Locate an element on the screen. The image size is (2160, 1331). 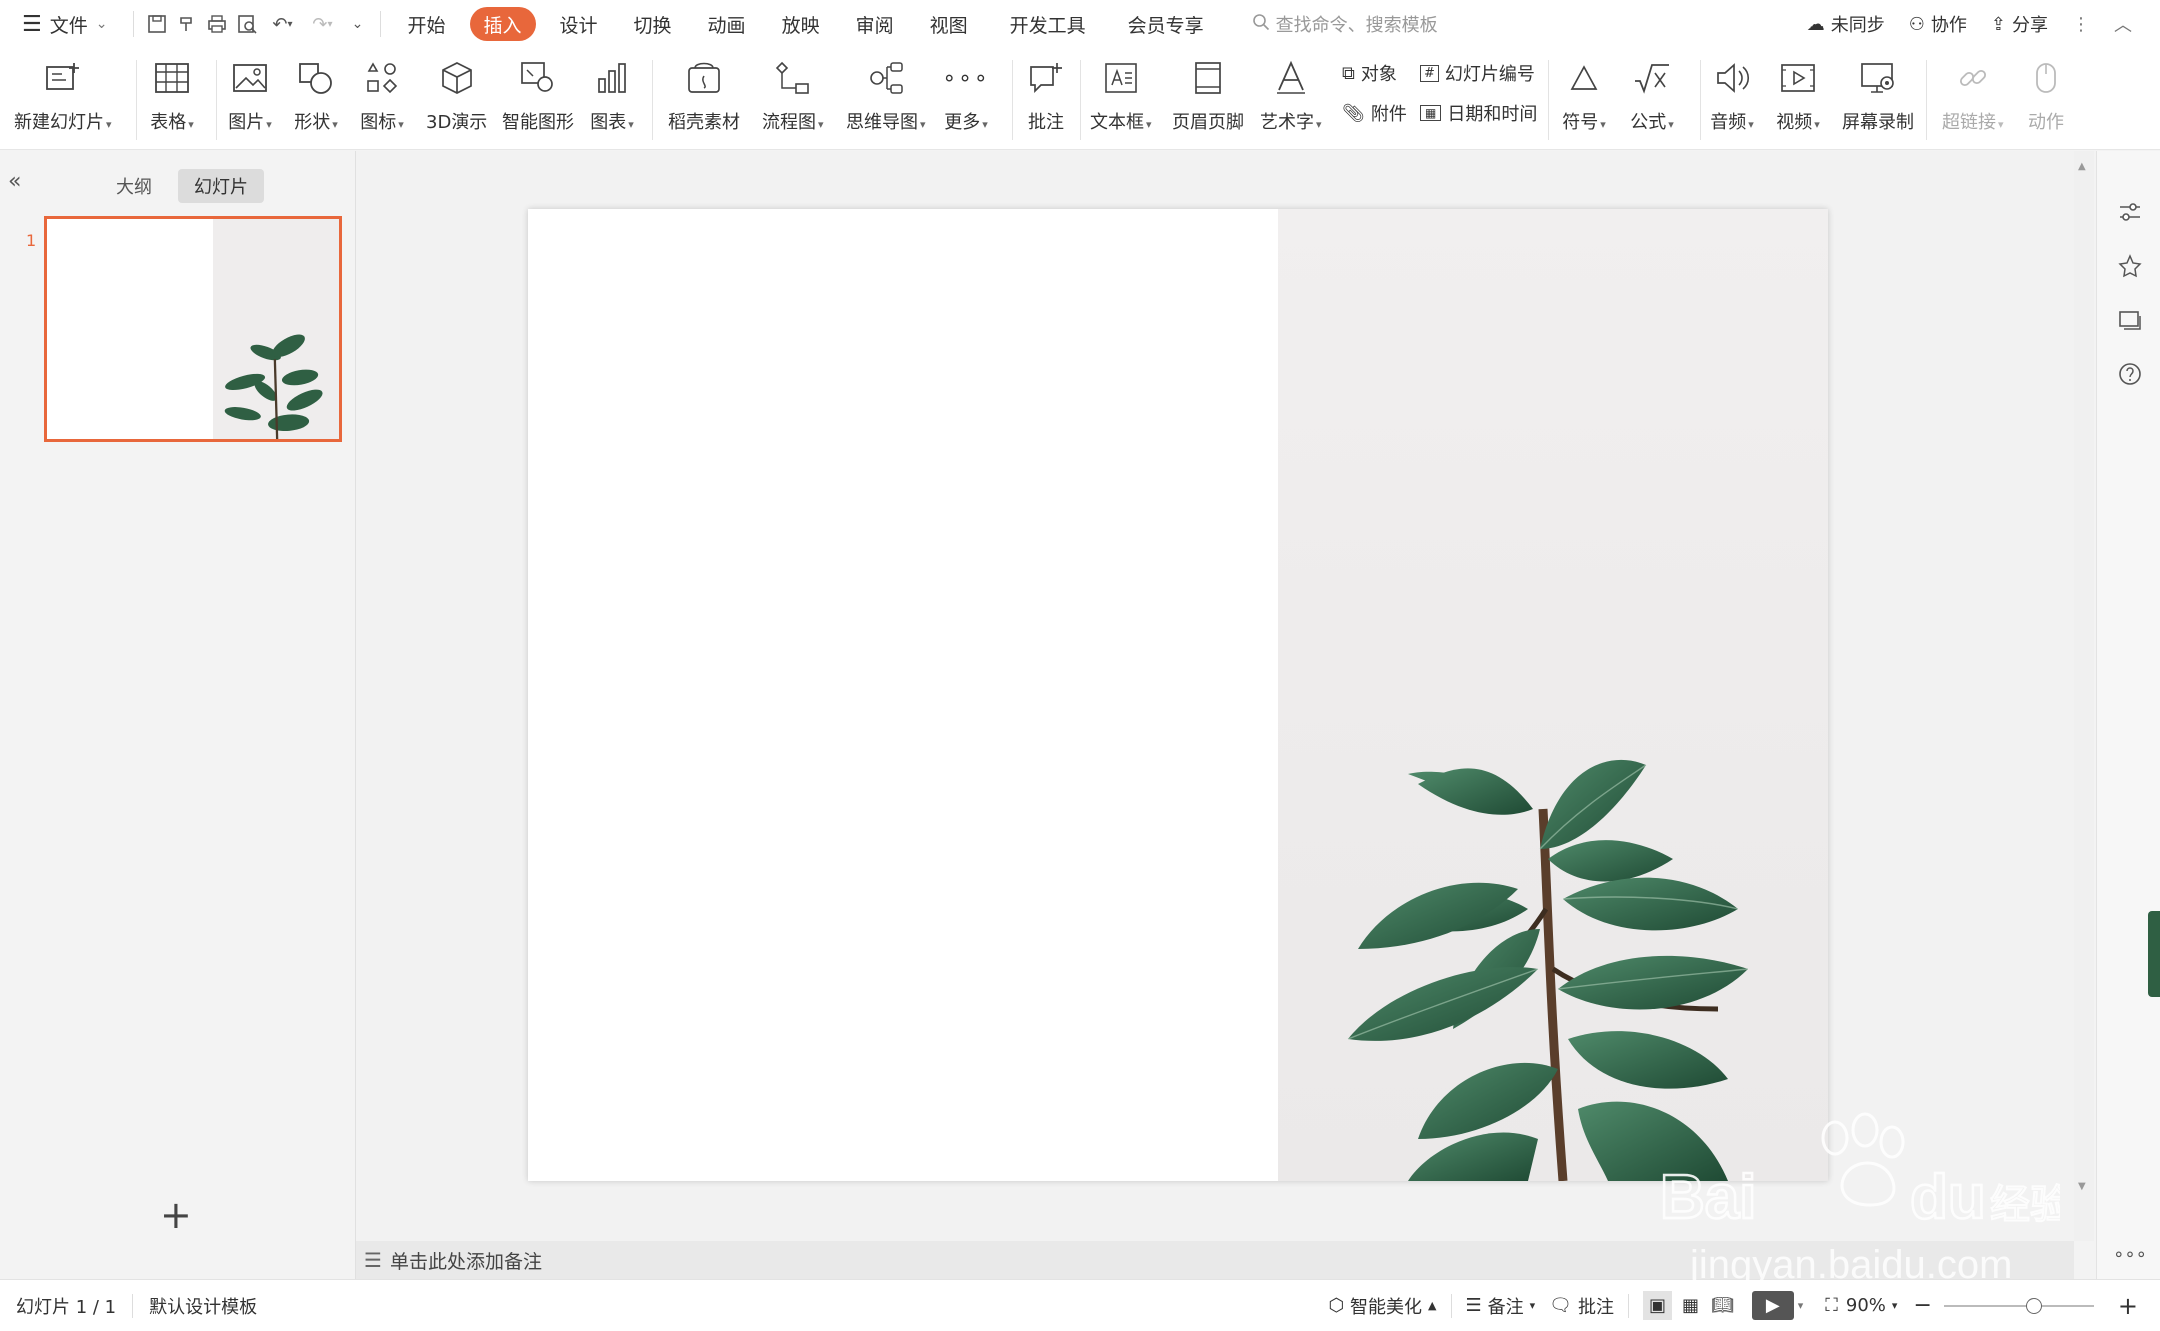
docer-button: 稻壳素材 is located at coordinates (704, 95).